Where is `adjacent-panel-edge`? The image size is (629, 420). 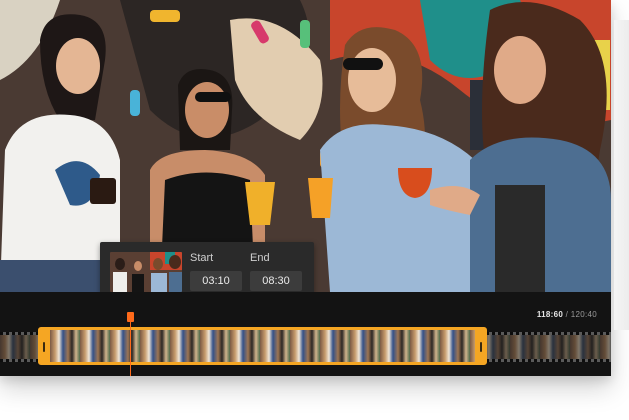
adjacent-panel-edge is located at coordinates (621, 175).